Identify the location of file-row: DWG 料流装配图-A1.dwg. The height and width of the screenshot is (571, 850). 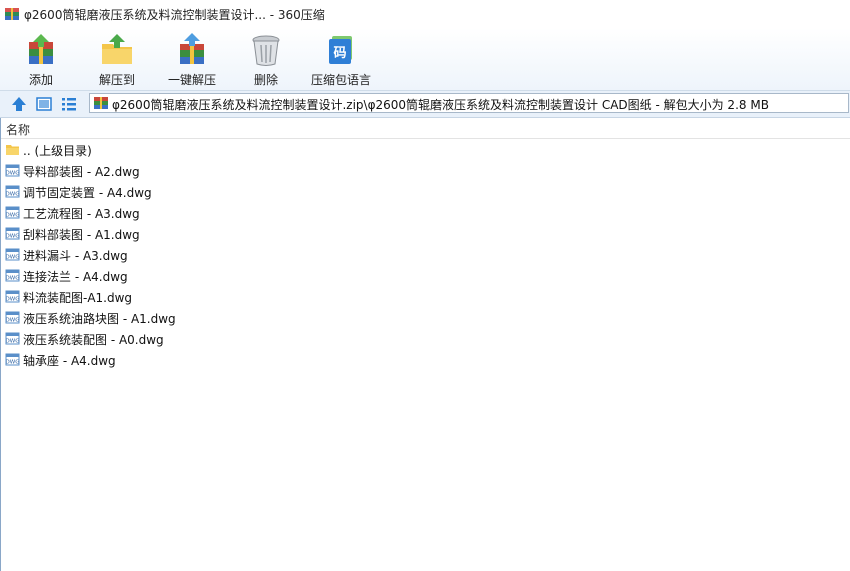
(425, 296).